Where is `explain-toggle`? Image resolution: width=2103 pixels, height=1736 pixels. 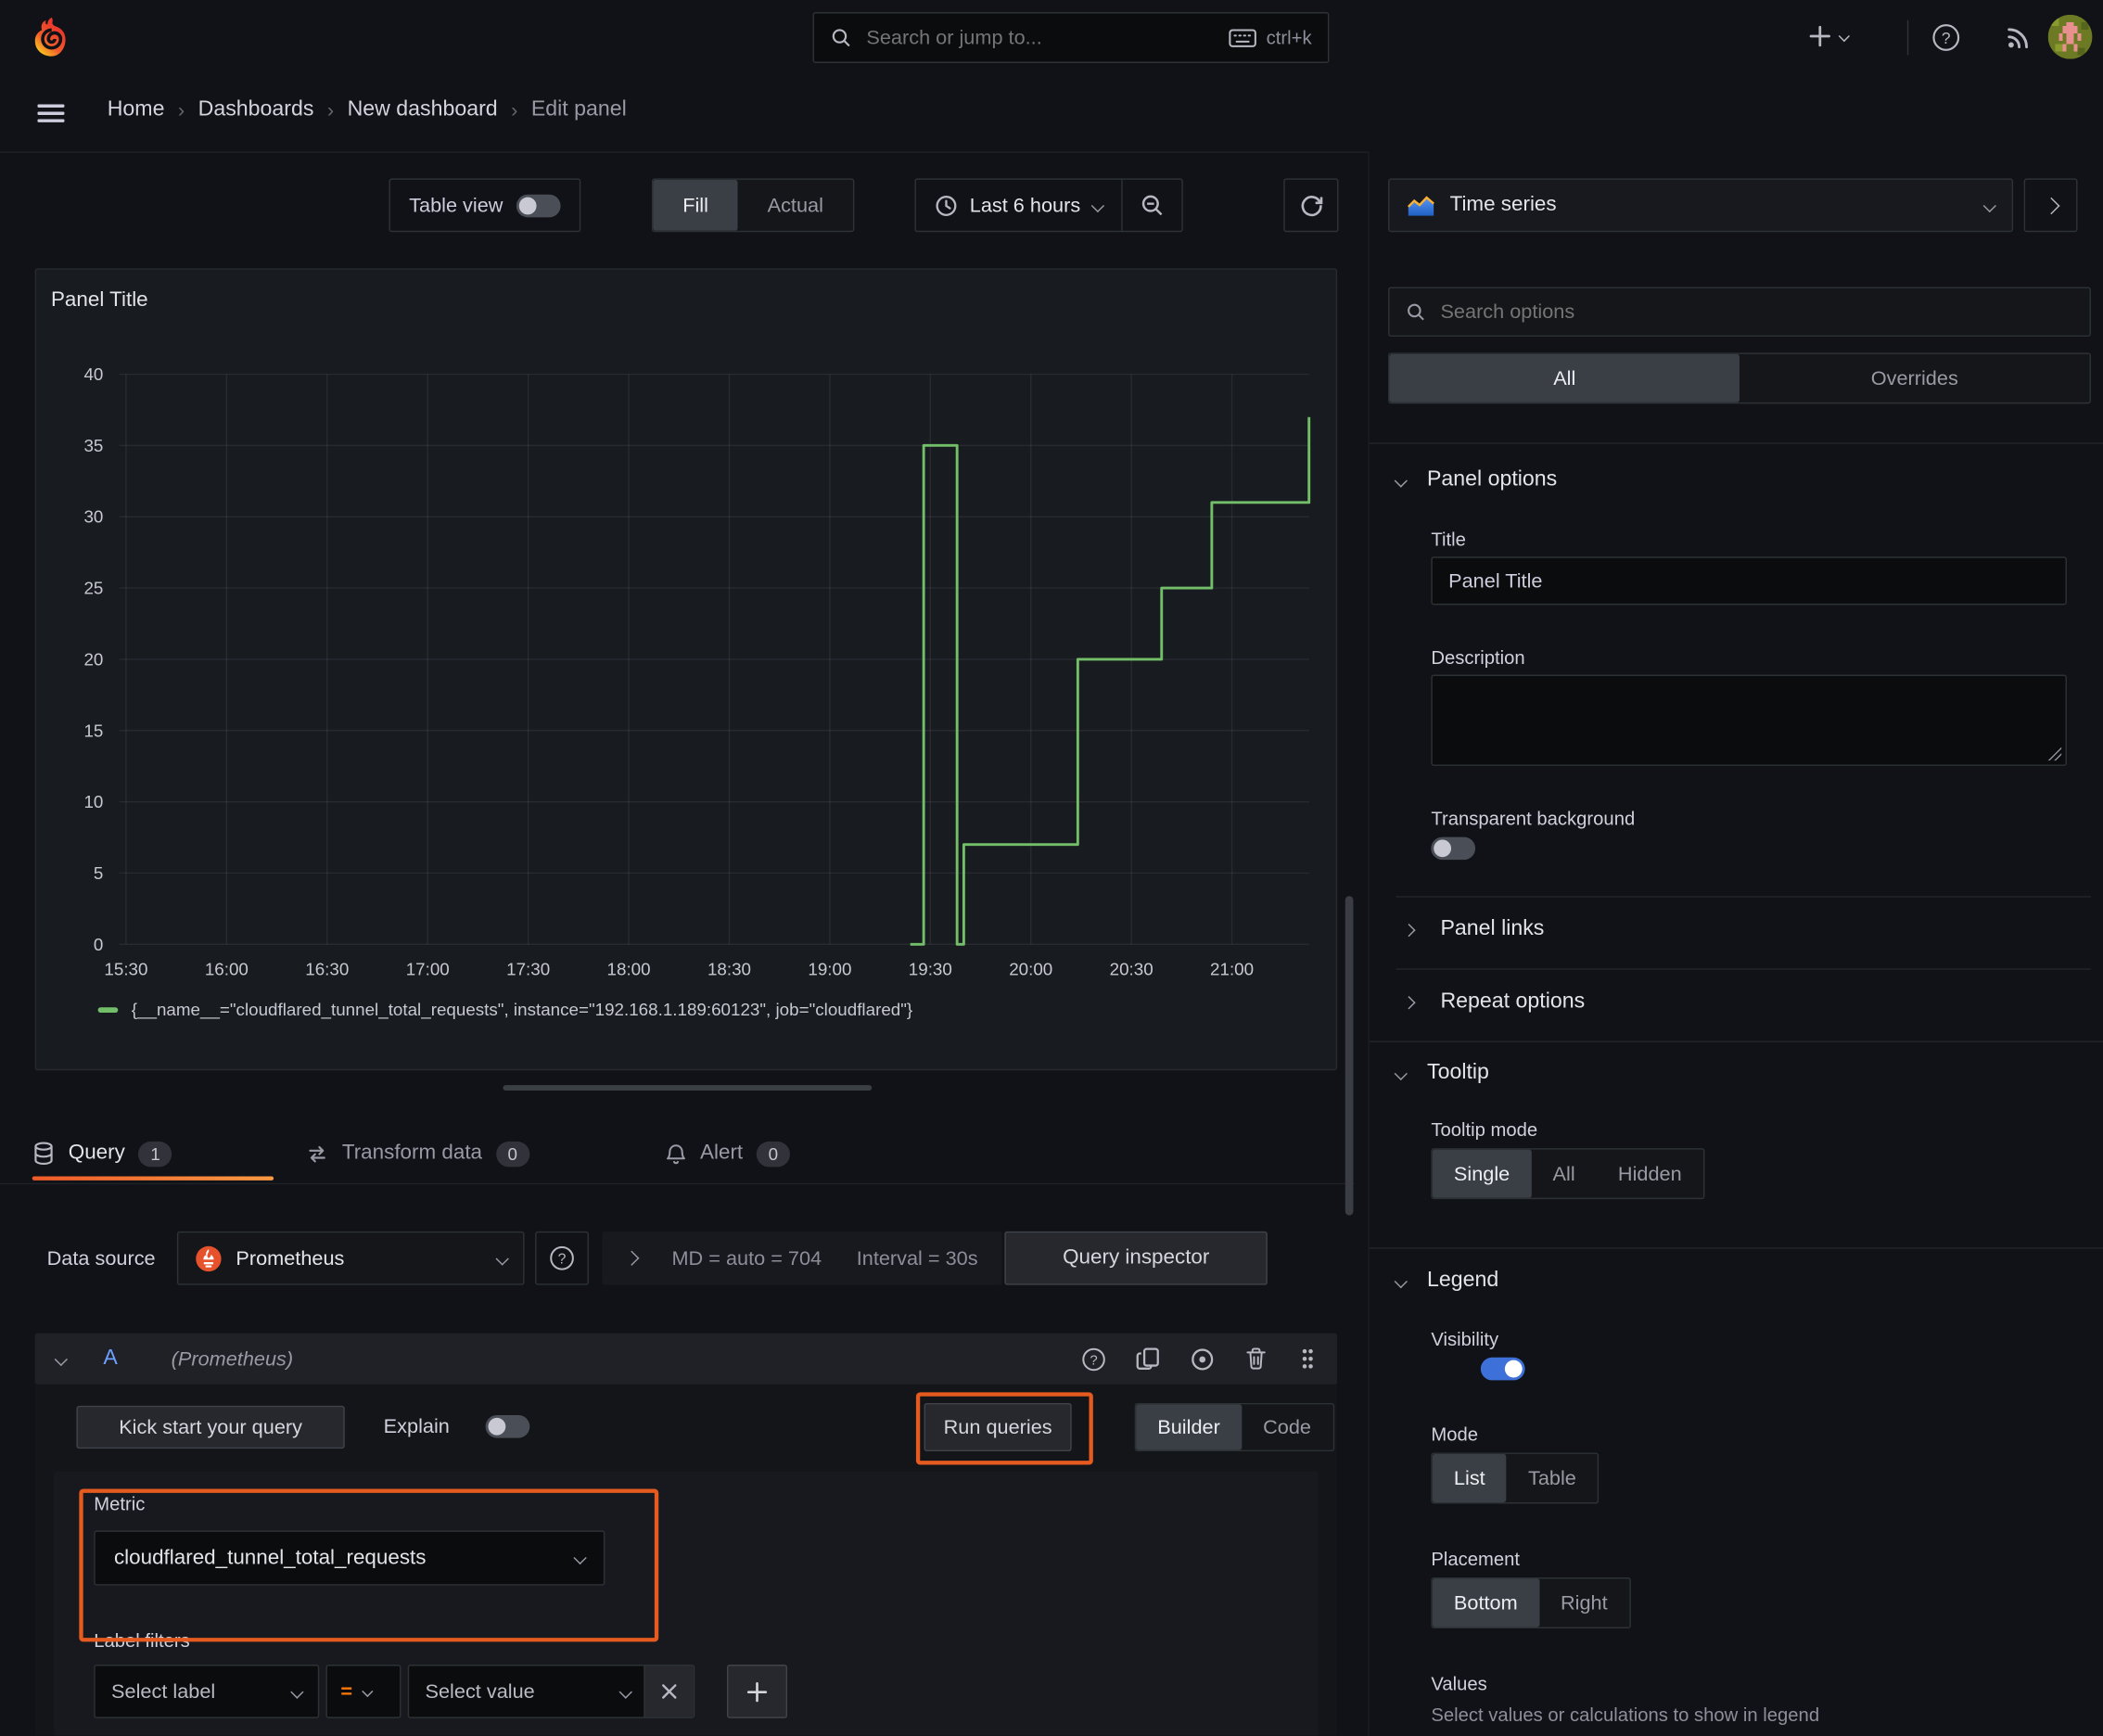 explain-toggle is located at coordinates (507, 1426).